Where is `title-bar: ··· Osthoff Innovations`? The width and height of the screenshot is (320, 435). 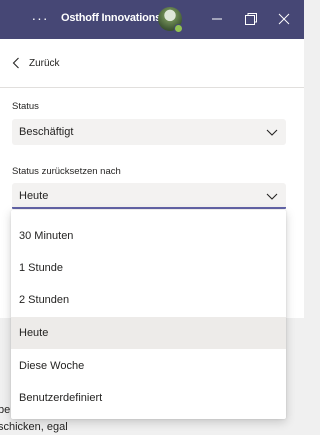
title-bar: ··· Osthoff Innovations is located at coordinates (152, 19).